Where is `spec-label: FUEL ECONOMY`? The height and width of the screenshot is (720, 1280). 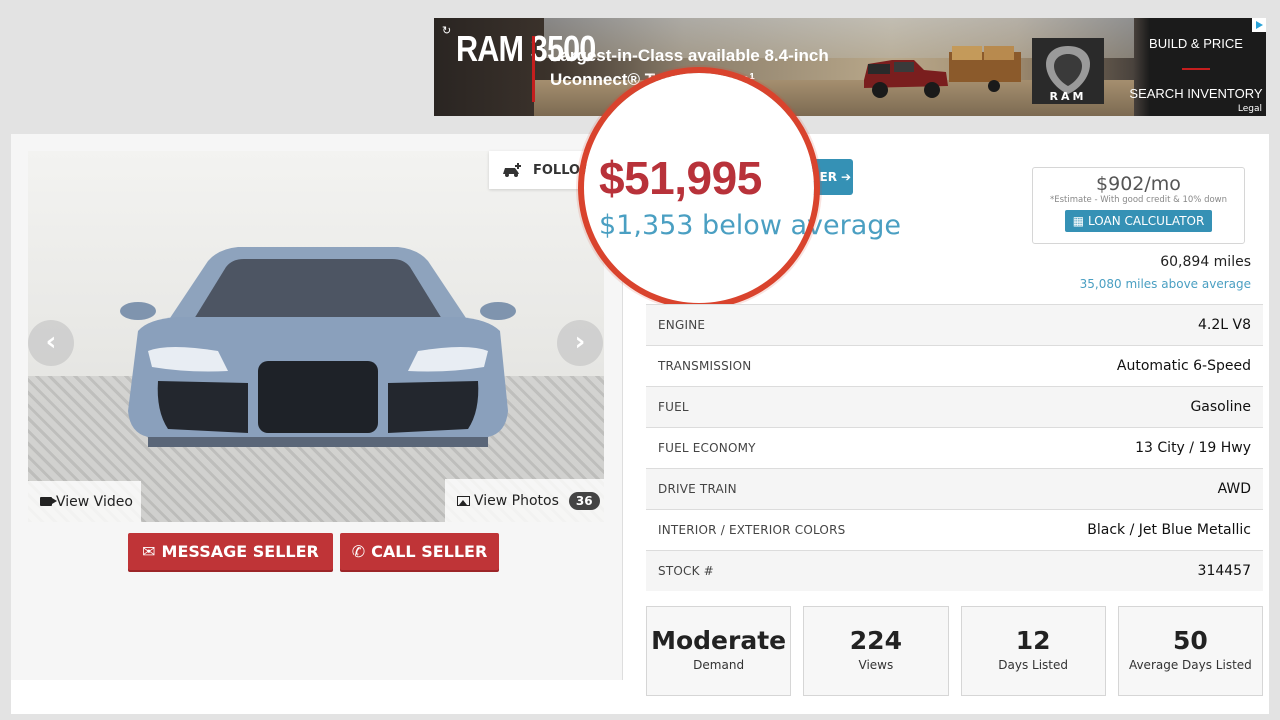
spec-label: FUEL ECONOMY is located at coordinates (707, 448).